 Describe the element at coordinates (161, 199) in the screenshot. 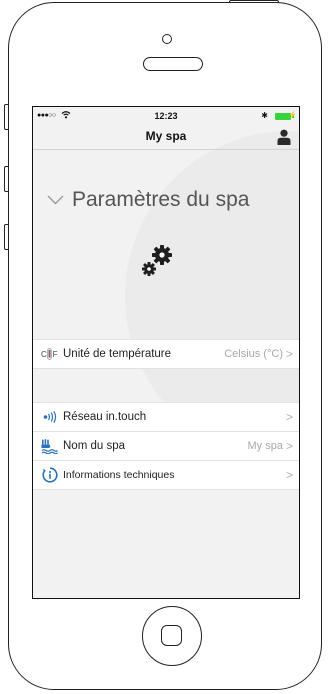

I see `section-title: Paramètres du spa` at that location.